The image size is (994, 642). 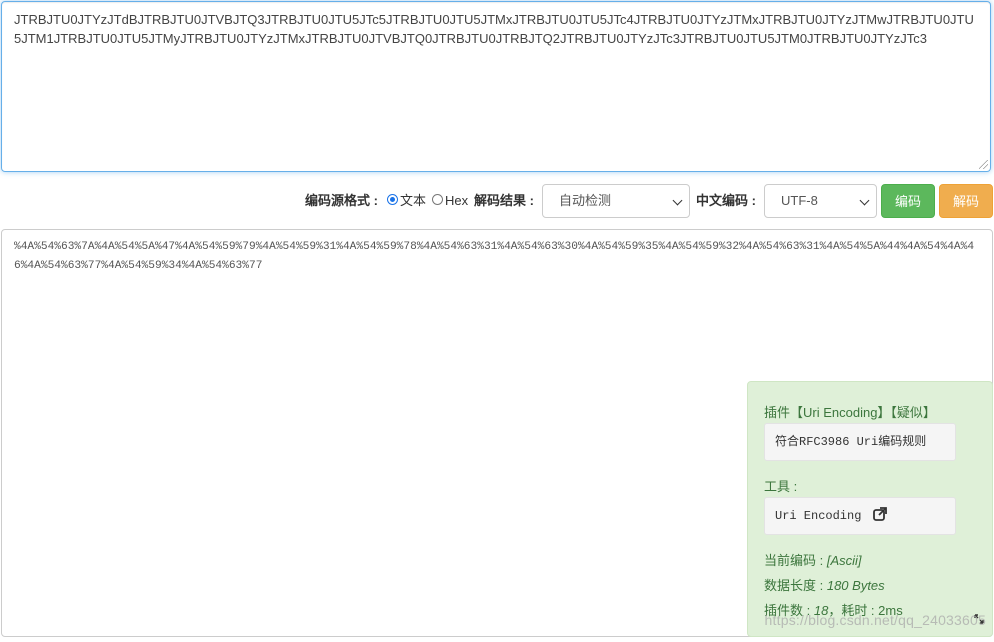 I want to click on rule-box: 符合RFC3986 Uri编码规则, so click(x=860, y=442).